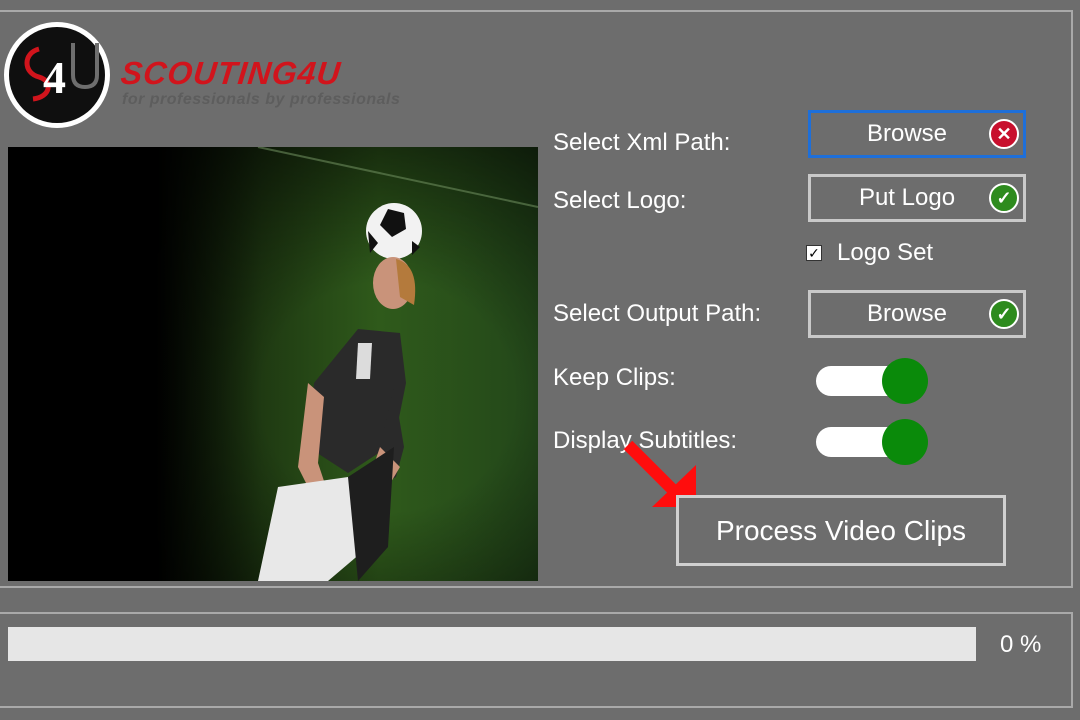 The image size is (1080, 720). Describe the element at coordinates (814, 253) in the screenshot. I see `logo-set-checkbox: ✓` at that location.